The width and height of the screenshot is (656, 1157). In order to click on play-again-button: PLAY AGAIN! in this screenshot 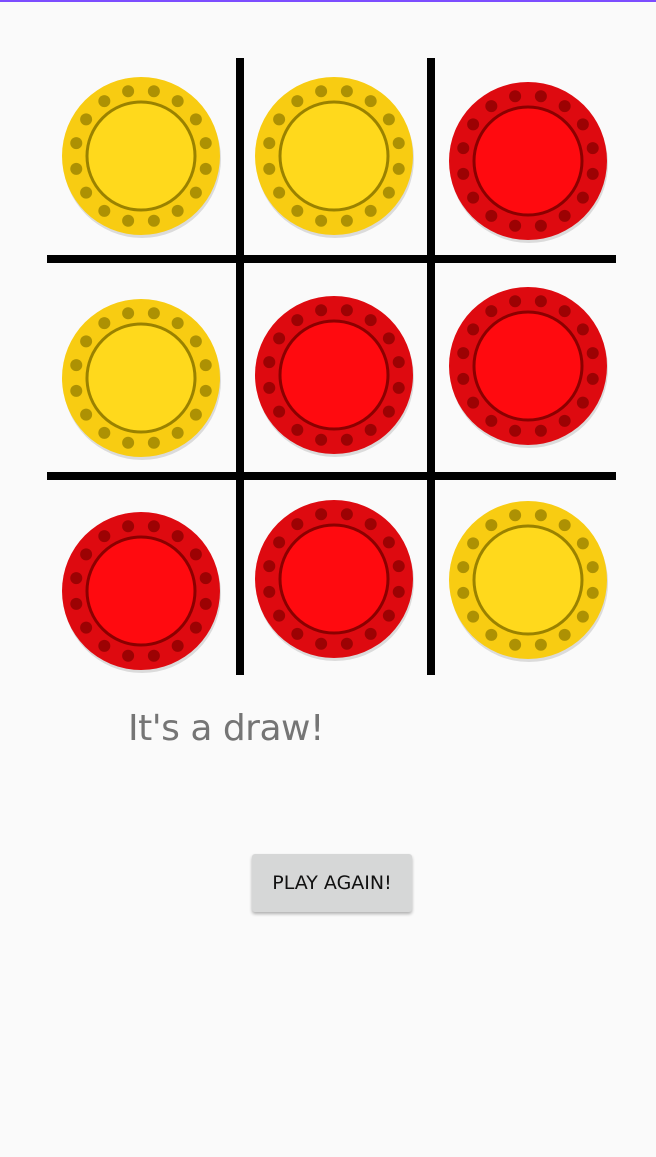, I will do `click(332, 883)`.